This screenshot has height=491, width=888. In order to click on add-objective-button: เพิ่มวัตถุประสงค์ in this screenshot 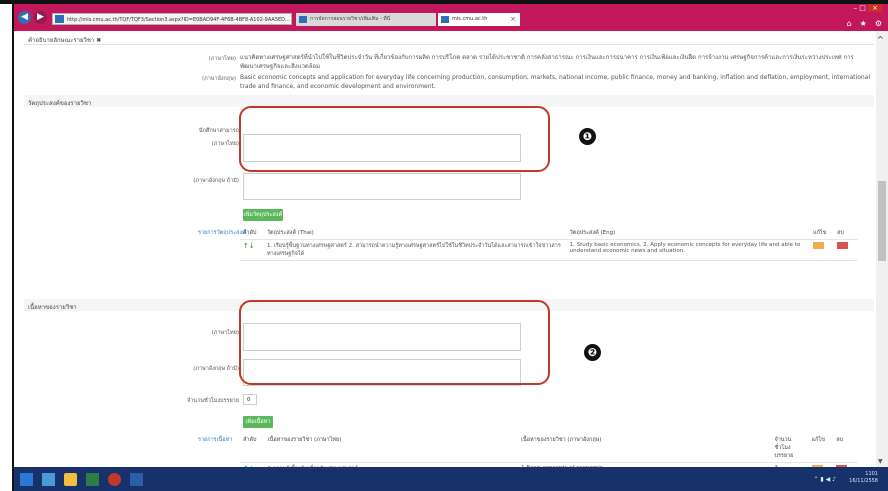, I will do `click(263, 215)`.